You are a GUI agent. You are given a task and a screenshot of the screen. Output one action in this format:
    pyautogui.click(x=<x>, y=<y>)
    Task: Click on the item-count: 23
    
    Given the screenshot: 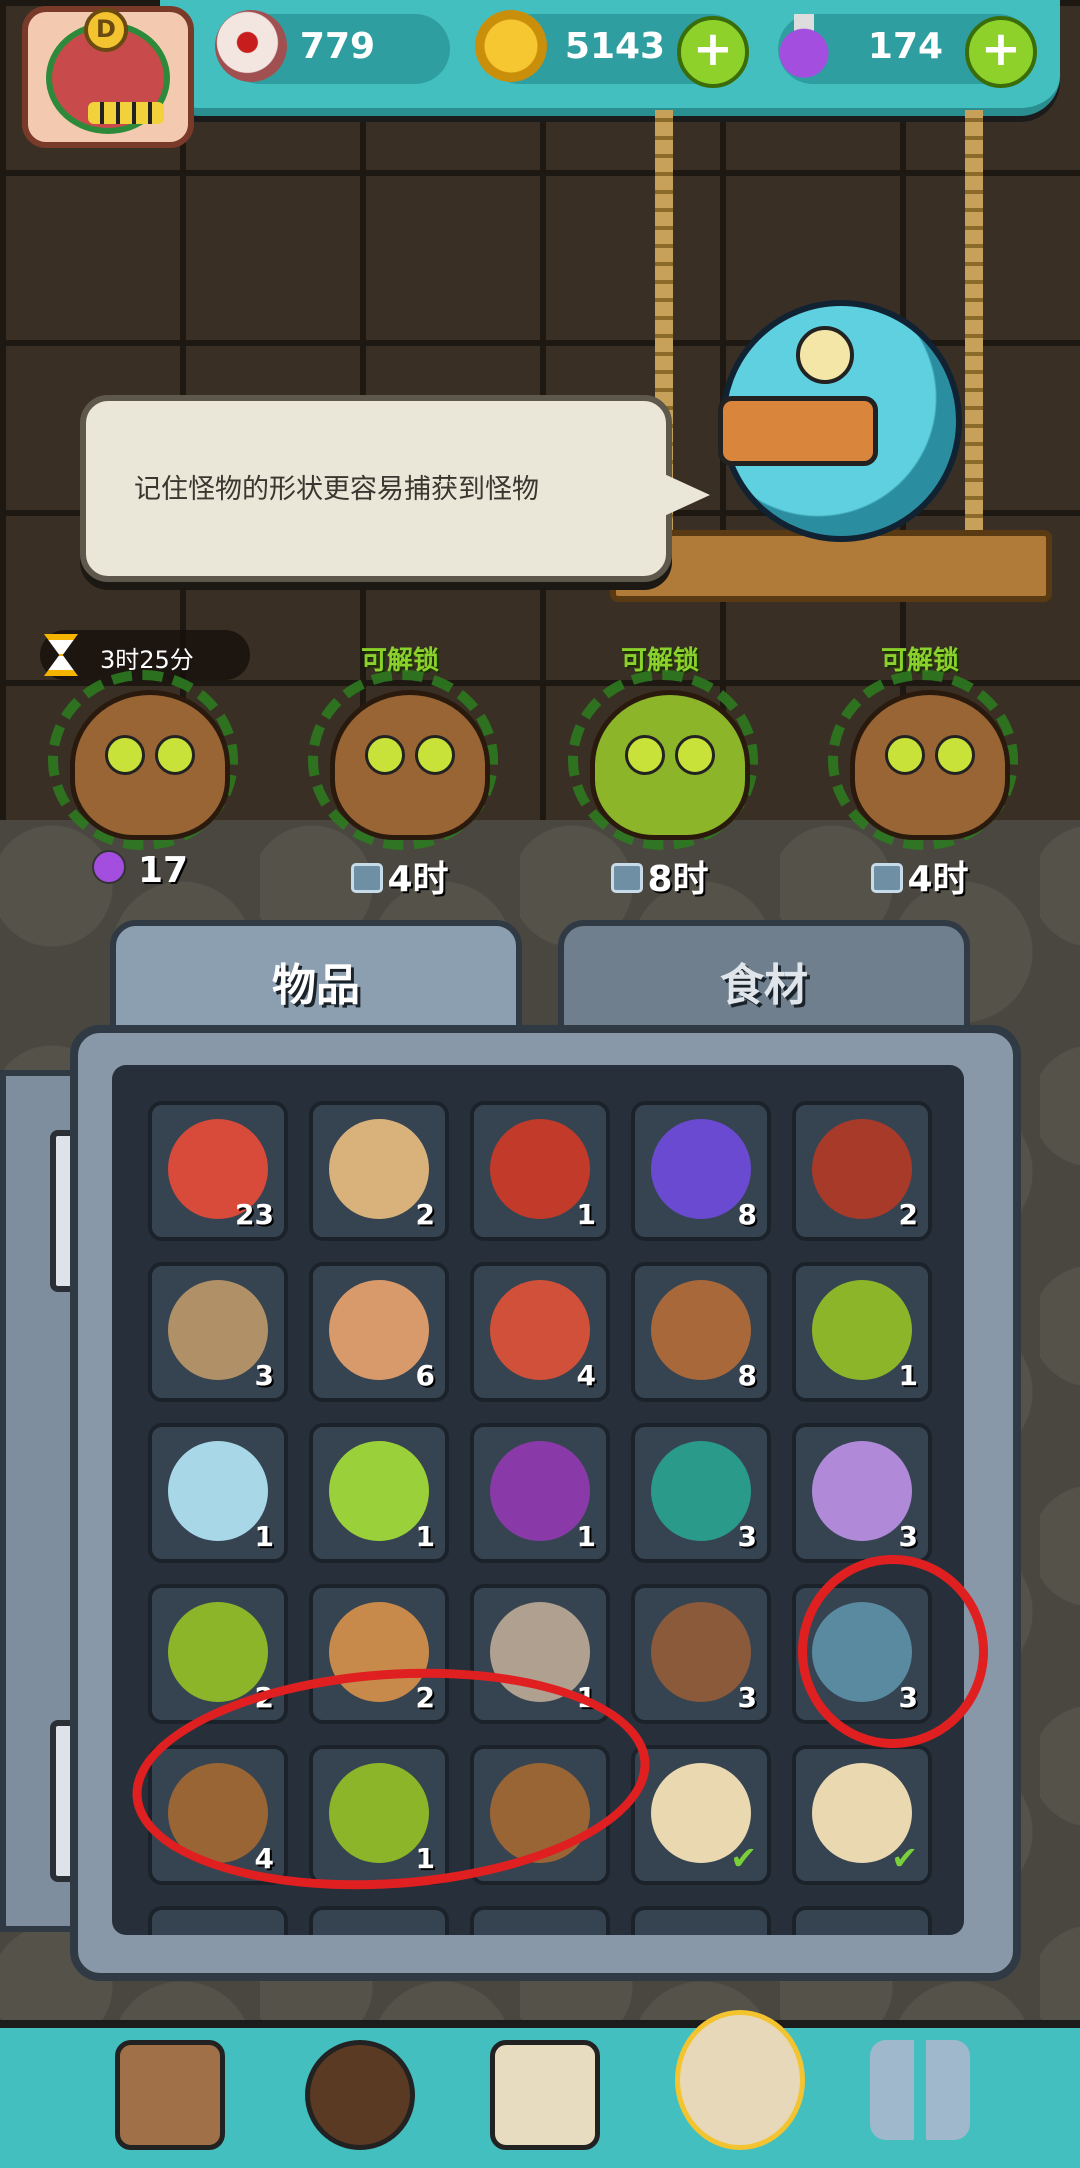 What is the action you would take?
    pyautogui.click(x=254, y=1214)
    